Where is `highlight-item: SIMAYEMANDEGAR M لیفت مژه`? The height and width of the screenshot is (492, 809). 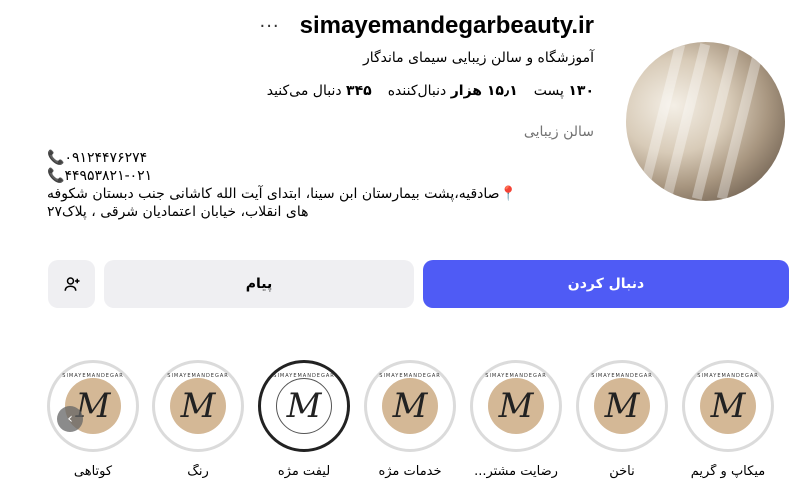
highlight-item: SIMAYEMANDEGAR M لیفت مژه is located at coordinates (304, 419).